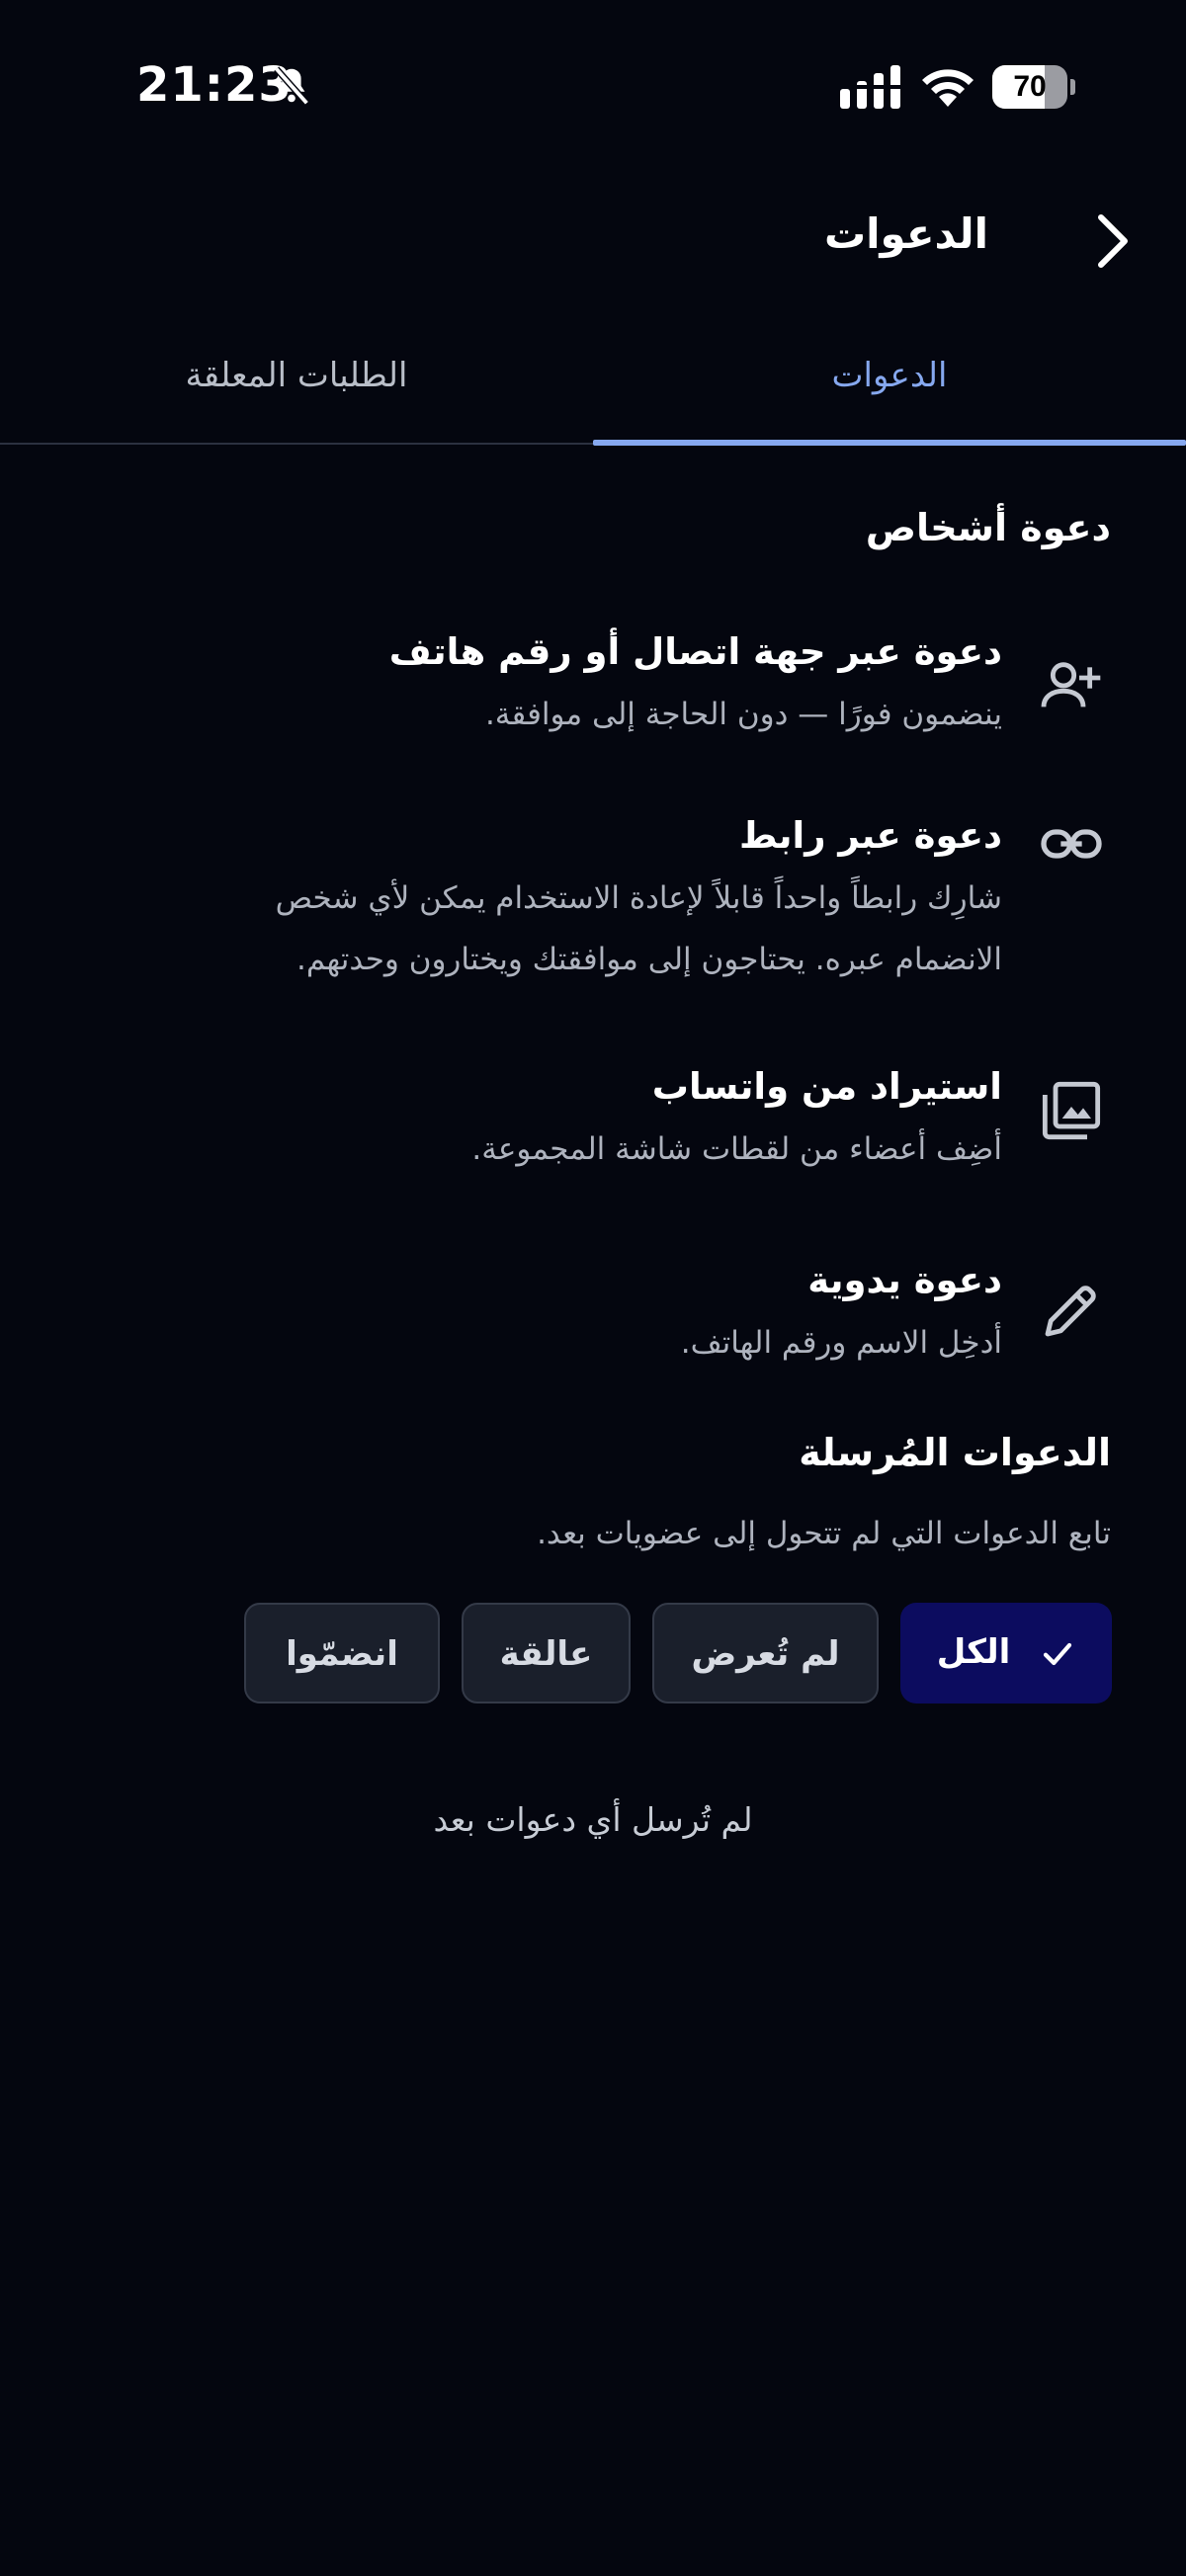 This screenshot has width=1186, height=2576. I want to click on checkmark-icon, so click(1058, 1653).